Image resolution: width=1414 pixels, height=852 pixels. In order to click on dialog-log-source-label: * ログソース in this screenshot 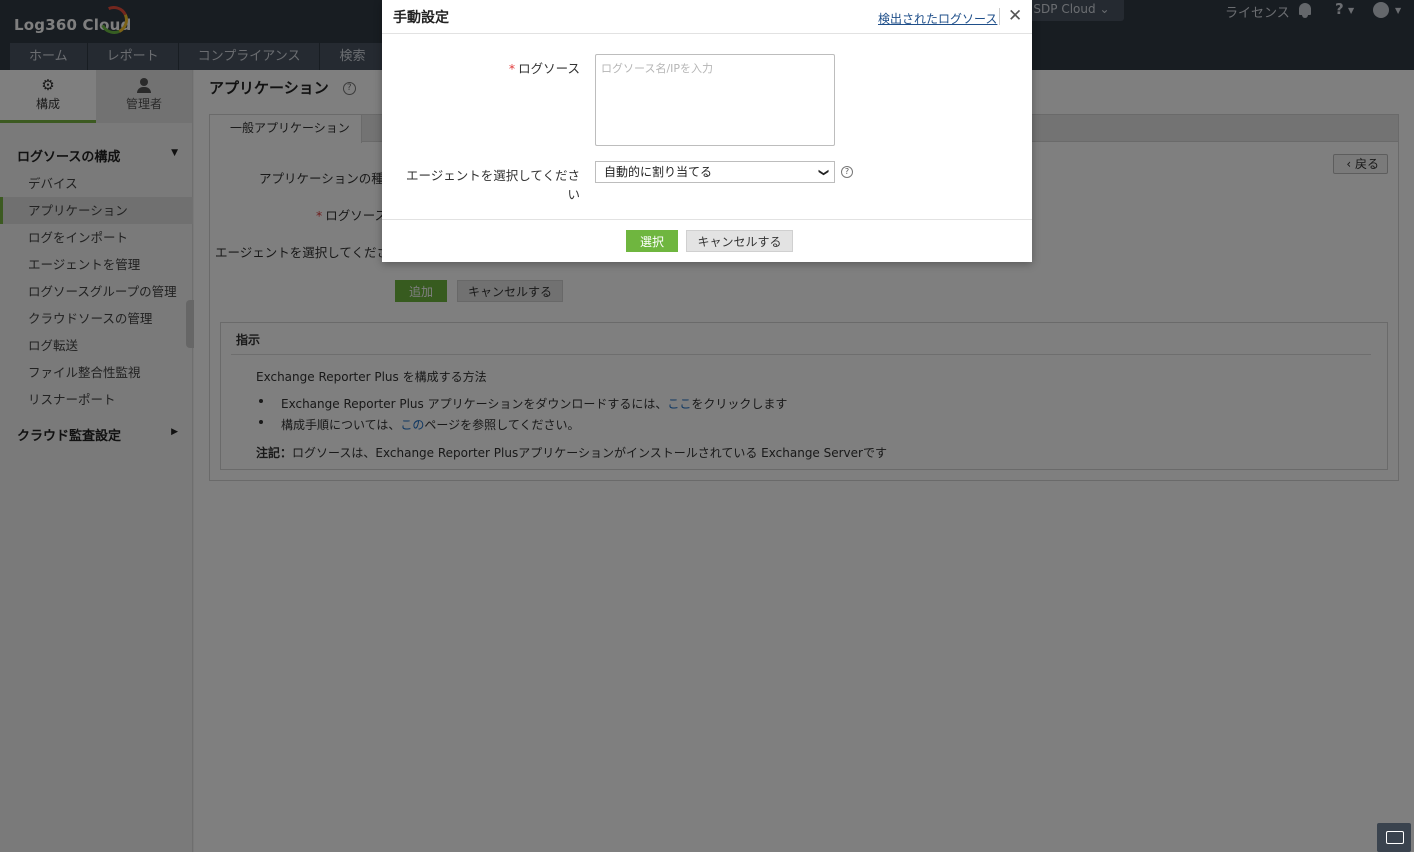, I will do `click(531, 67)`.